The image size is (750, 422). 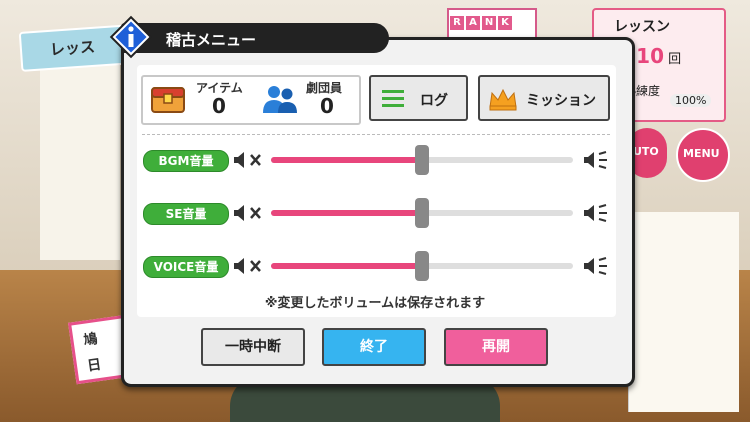 What do you see at coordinates (219, 106) in the screenshot?
I see `item-count-value: 0` at bounding box center [219, 106].